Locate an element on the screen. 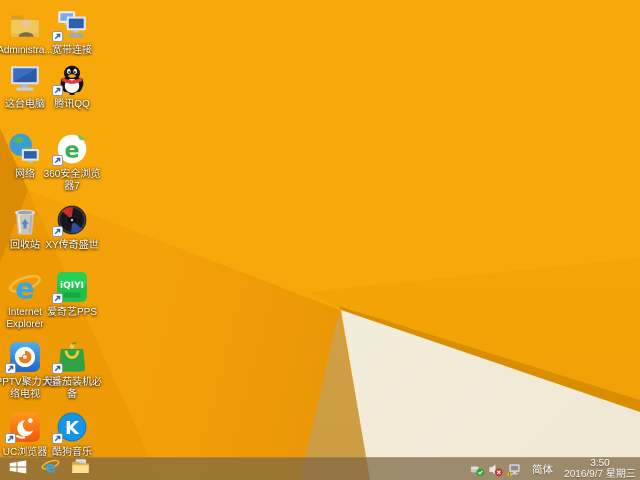  file-explorer-icon is located at coordinates (80, 468).